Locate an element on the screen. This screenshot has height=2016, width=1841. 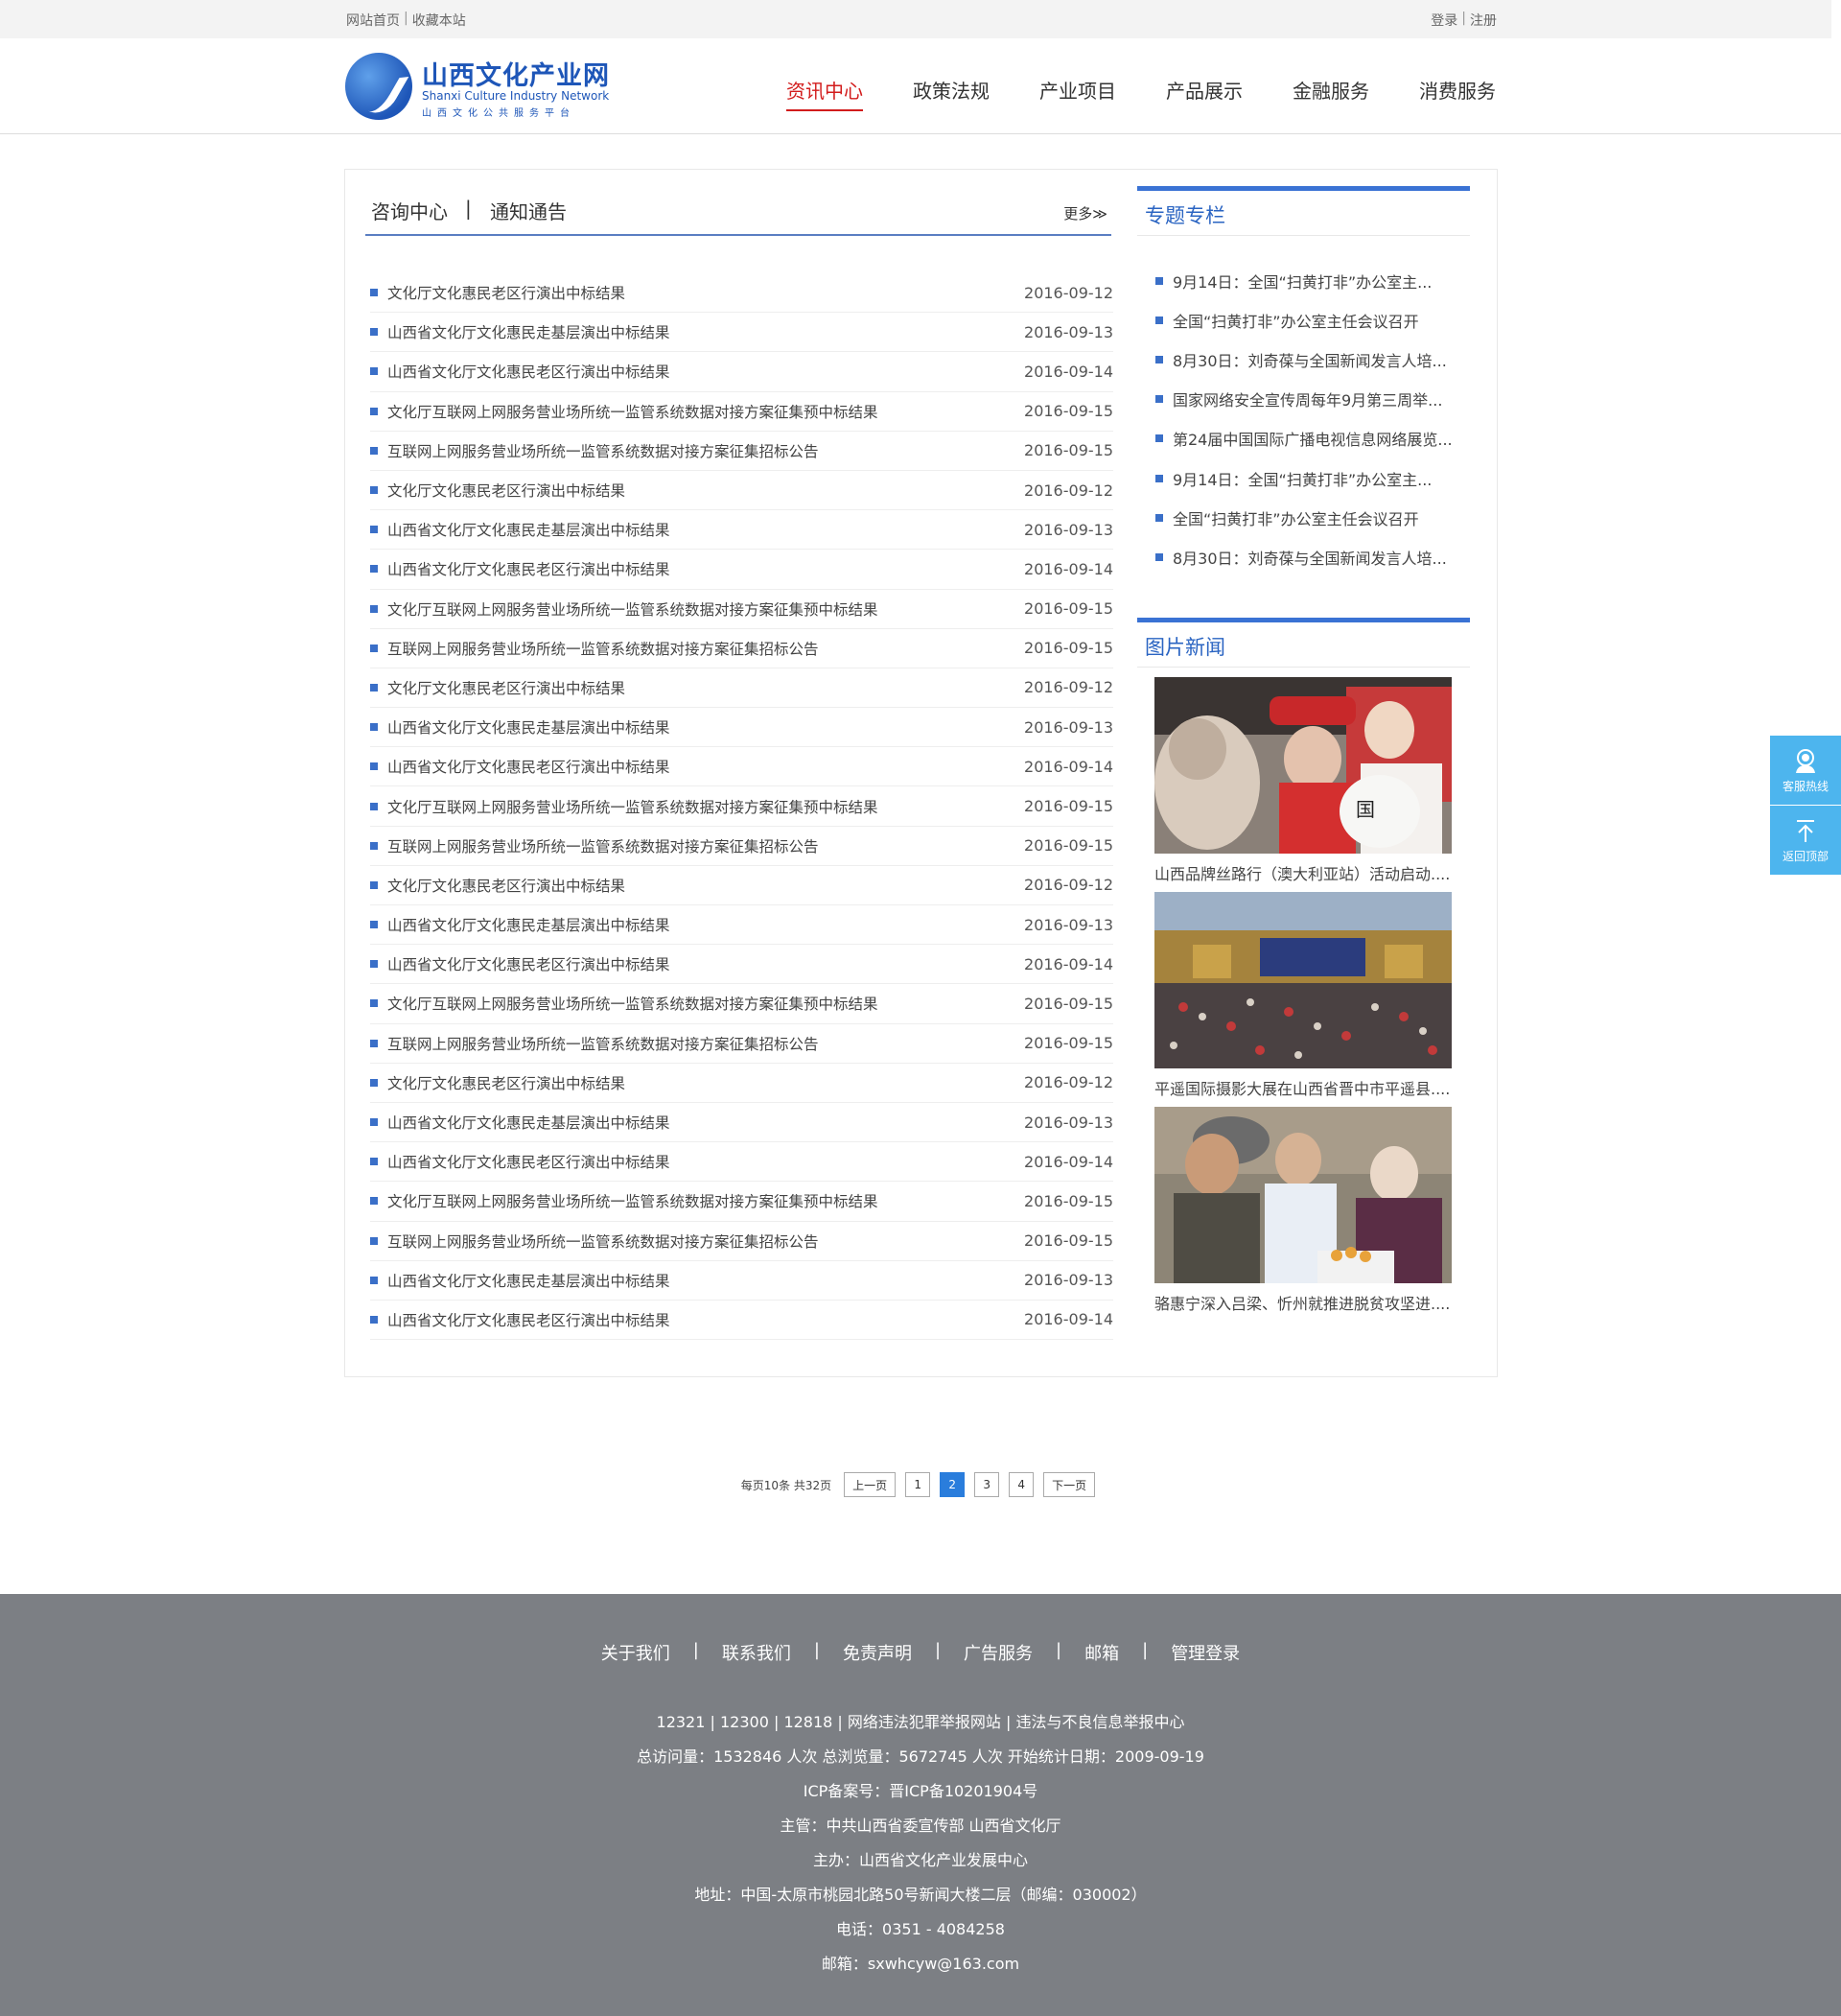
nav-news-center: 资讯中心 is located at coordinates (824, 93).